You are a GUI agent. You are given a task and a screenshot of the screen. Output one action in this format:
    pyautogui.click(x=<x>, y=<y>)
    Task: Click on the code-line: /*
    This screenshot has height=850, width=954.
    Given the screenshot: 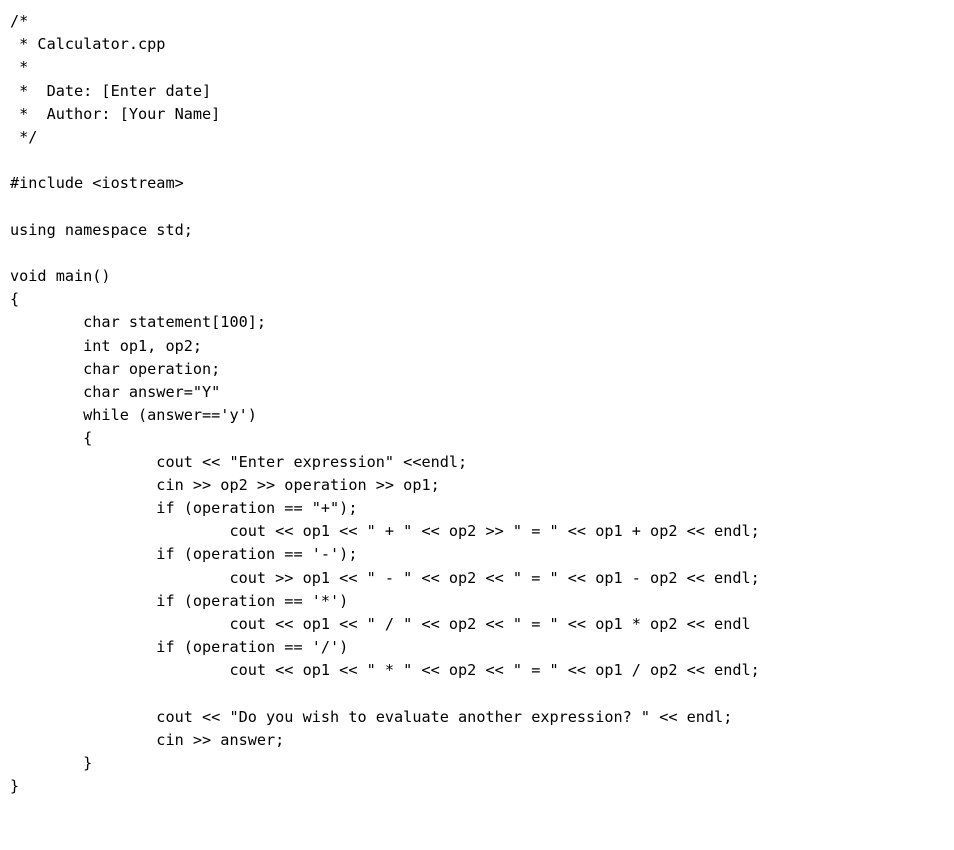 What is the action you would take?
    pyautogui.click(x=19, y=21)
    